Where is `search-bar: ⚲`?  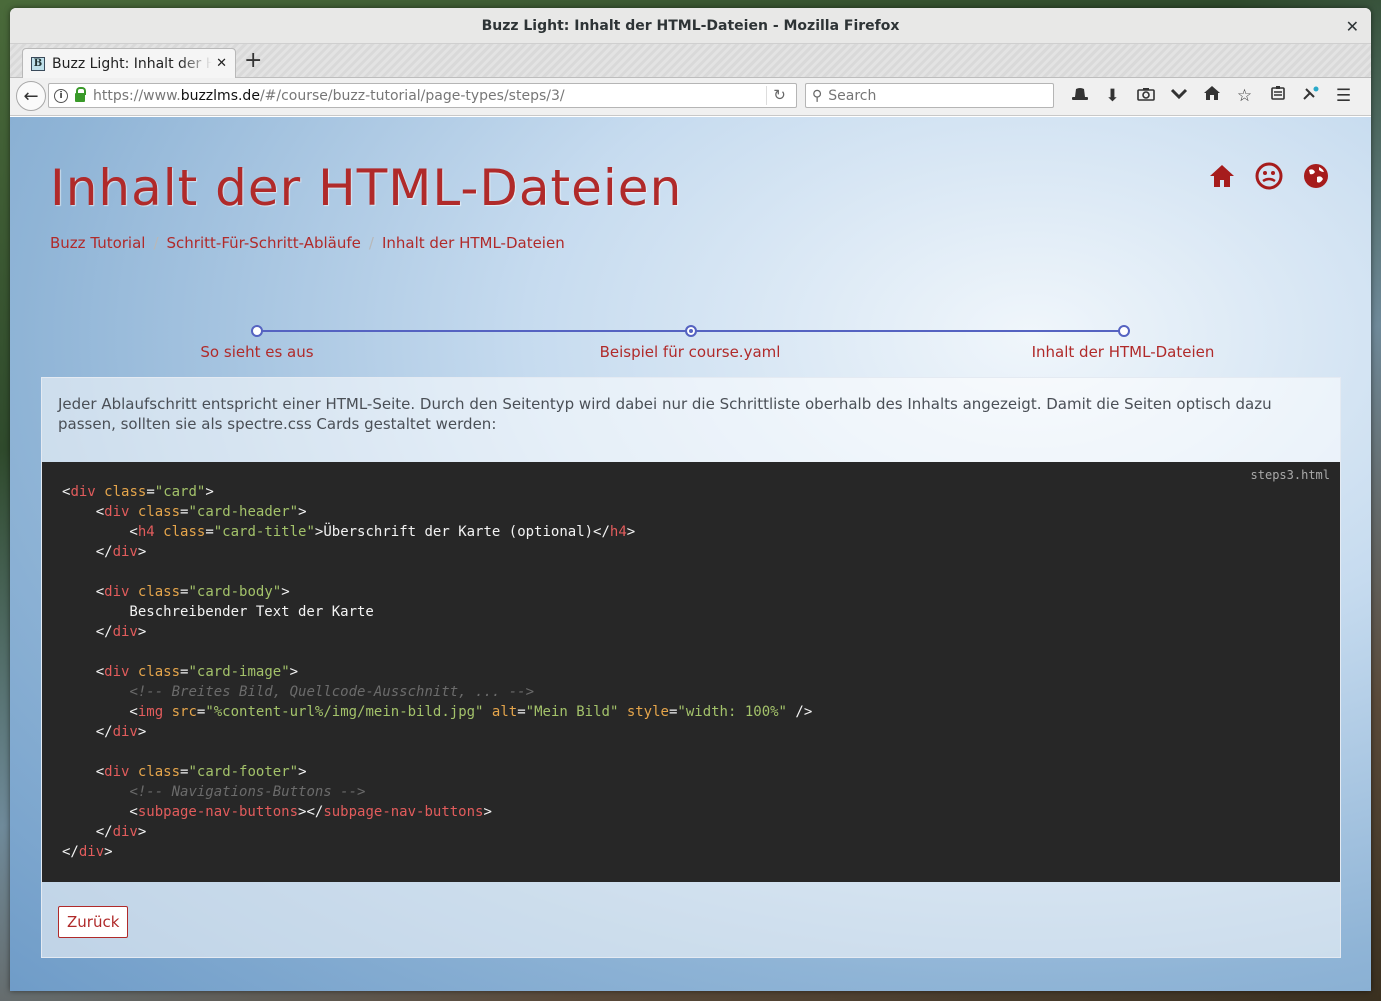 search-bar: ⚲ is located at coordinates (929, 95).